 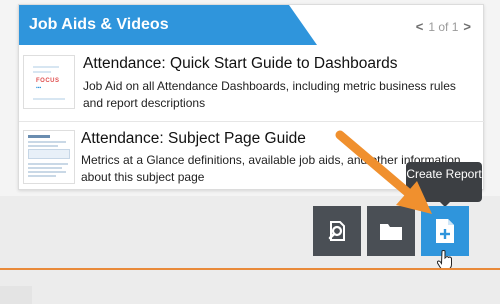 I want to click on create-report-icon, so click(x=445, y=231).